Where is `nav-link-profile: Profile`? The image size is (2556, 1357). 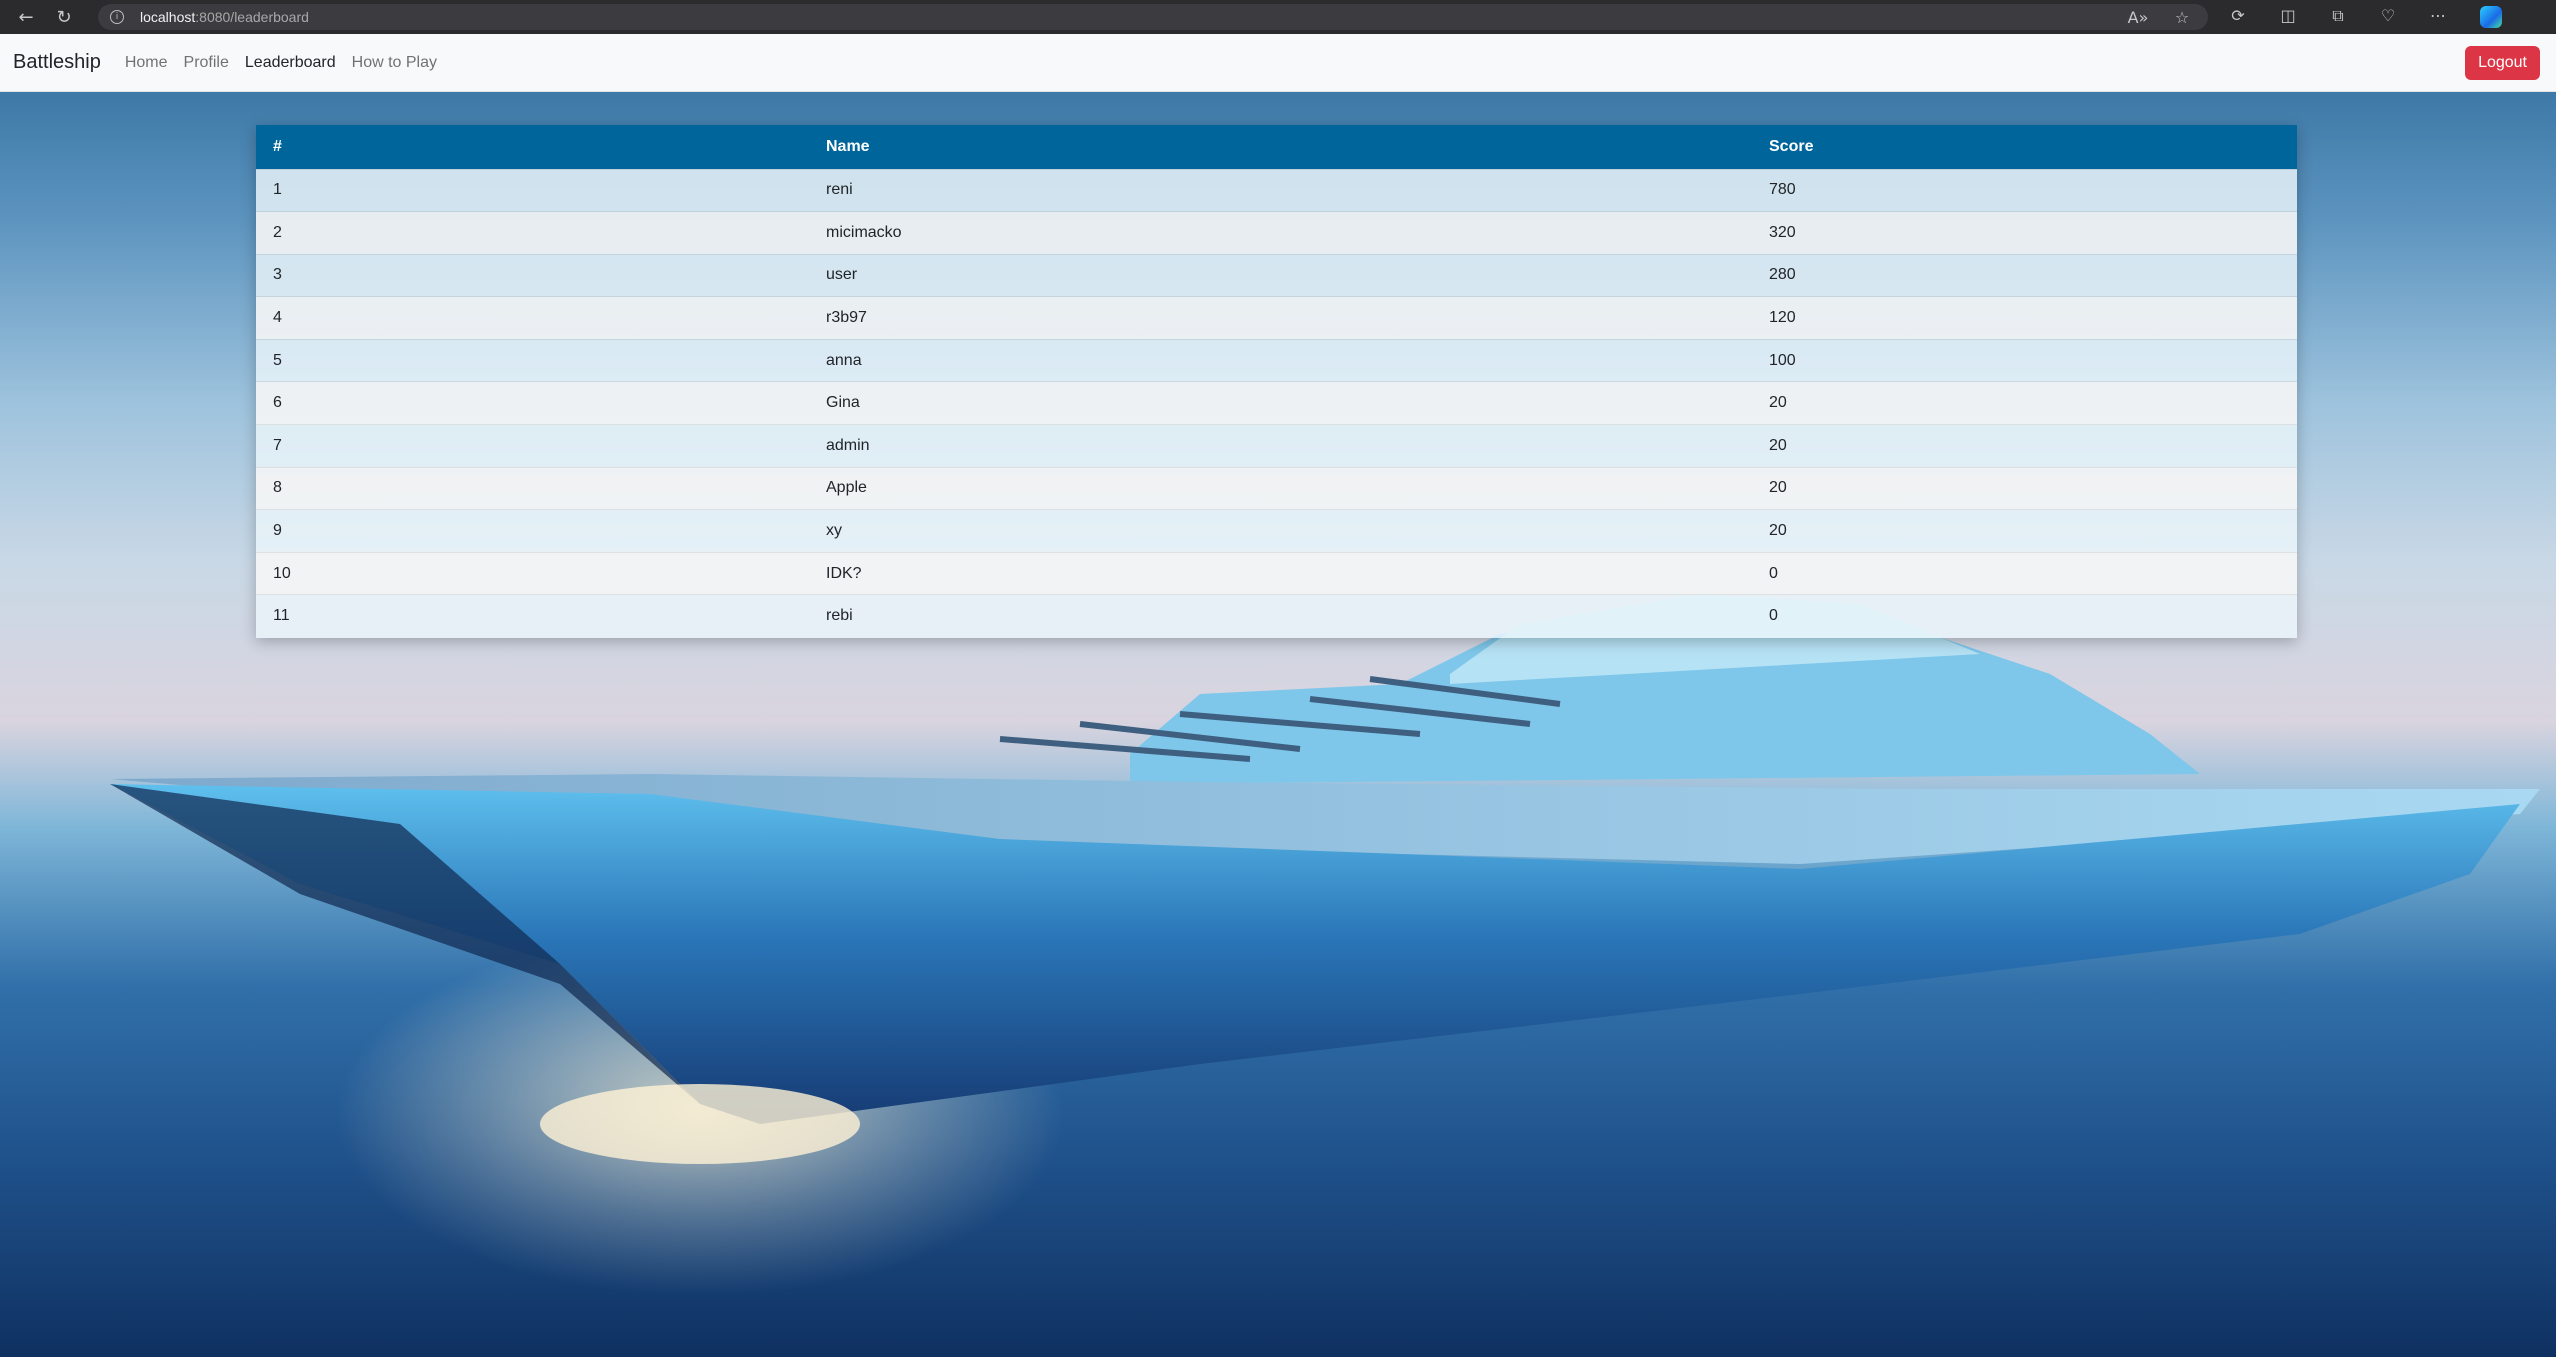 nav-link-profile: Profile is located at coordinates (206, 63).